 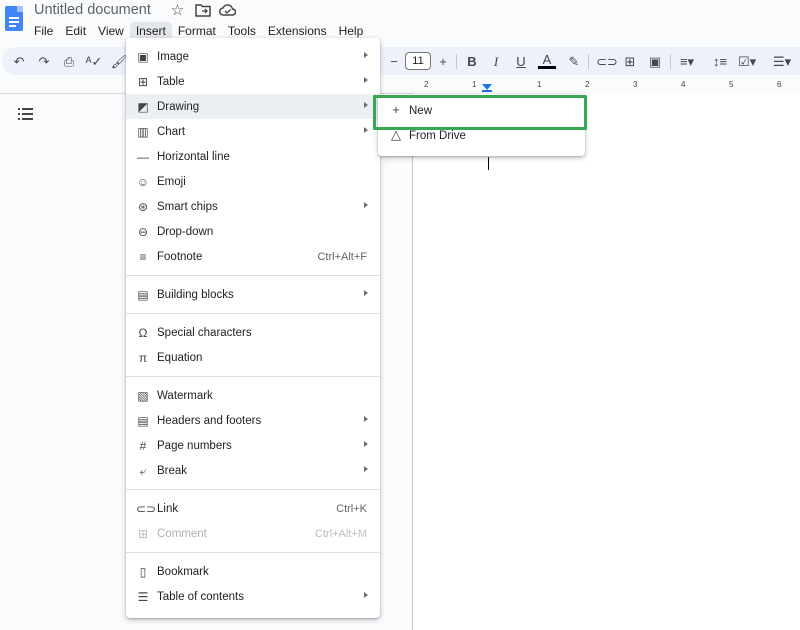 What do you see at coordinates (253, 81) in the screenshot?
I see `menu-item-table: ⊞ Table` at bounding box center [253, 81].